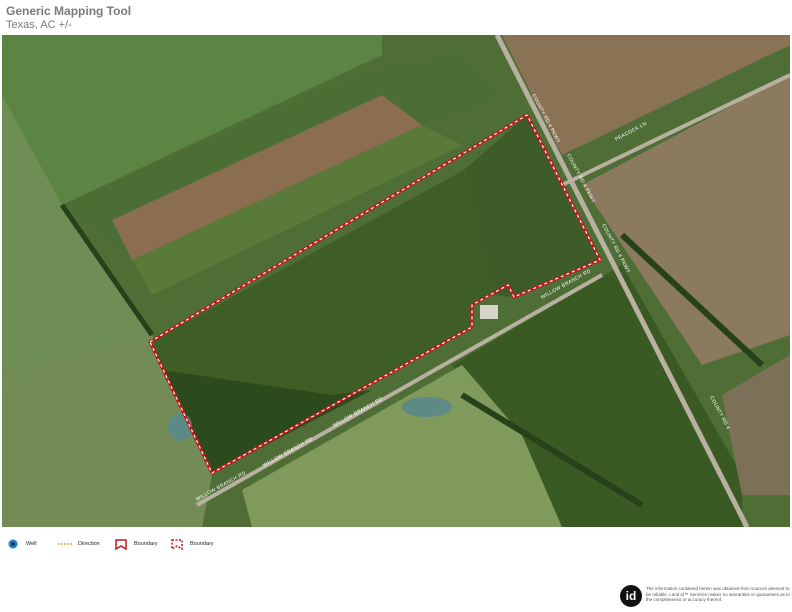  I want to click on legend-boundary-dashed: Boundary, so click(192, 544).